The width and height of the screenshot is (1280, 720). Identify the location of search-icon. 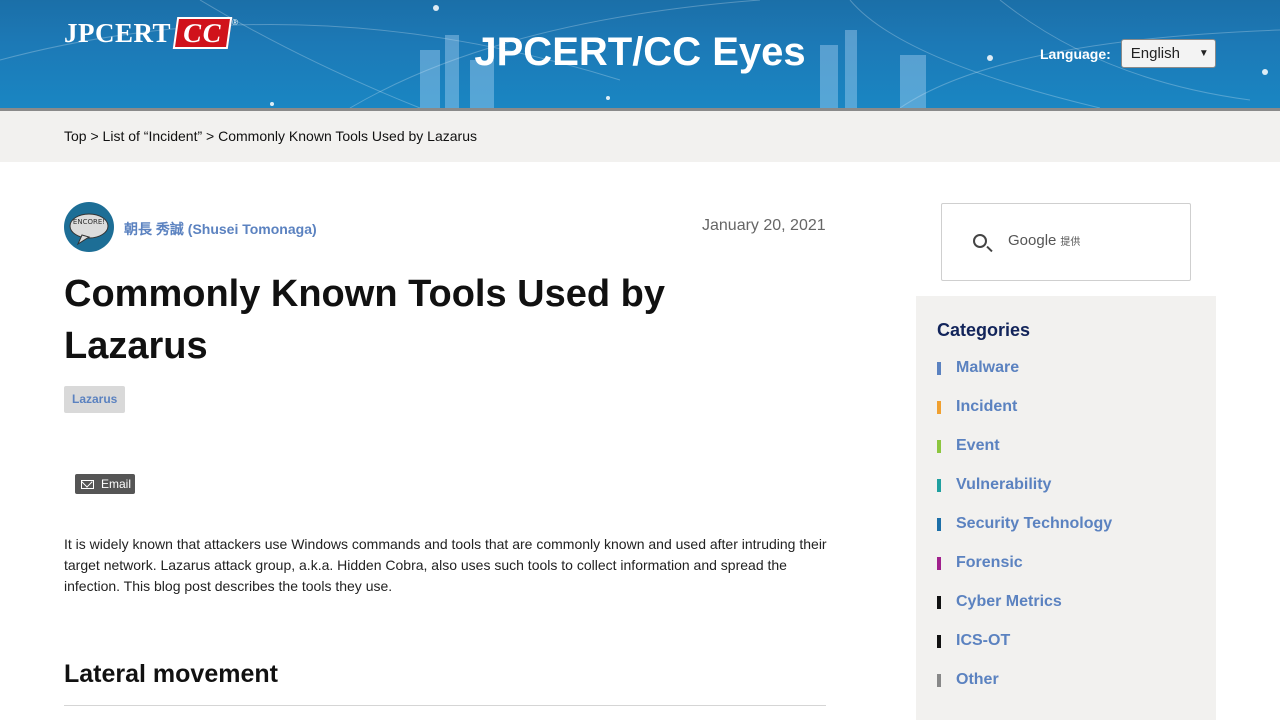
(980, 241).